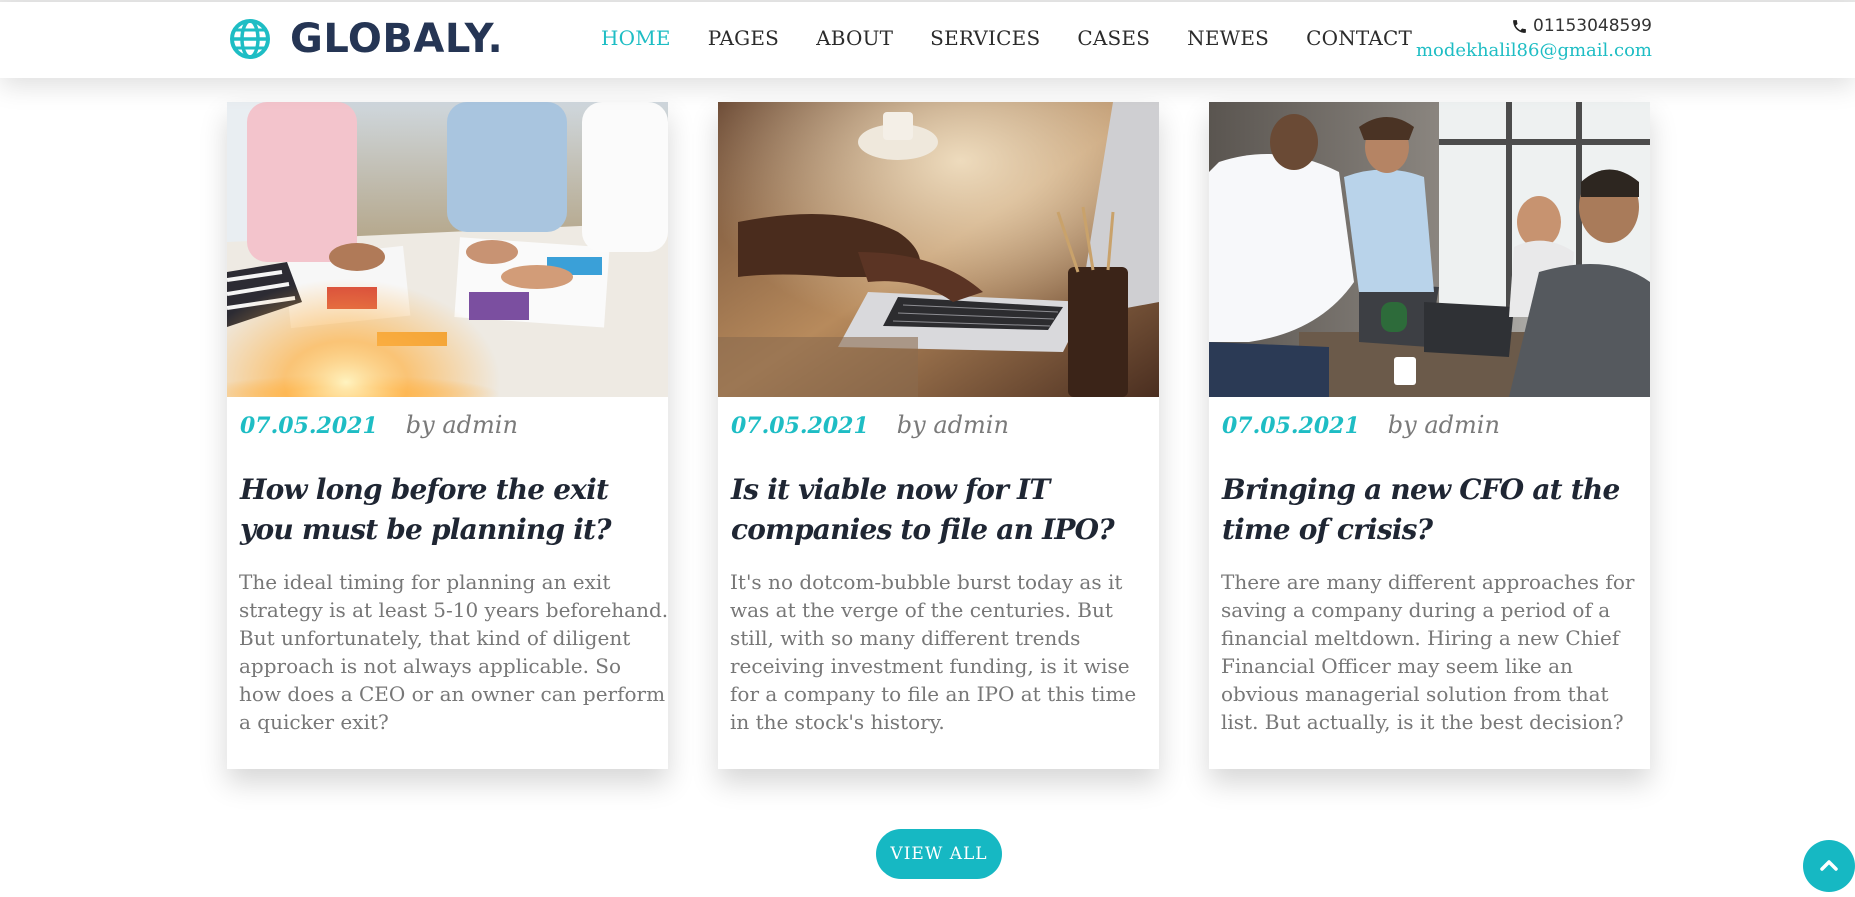 Image resolution: width=1855 pixels, height=897 pixels. Describe the element at coordinates (985, 38) in the screenshot. I see `nav-item-services: SERVICES` at that location.